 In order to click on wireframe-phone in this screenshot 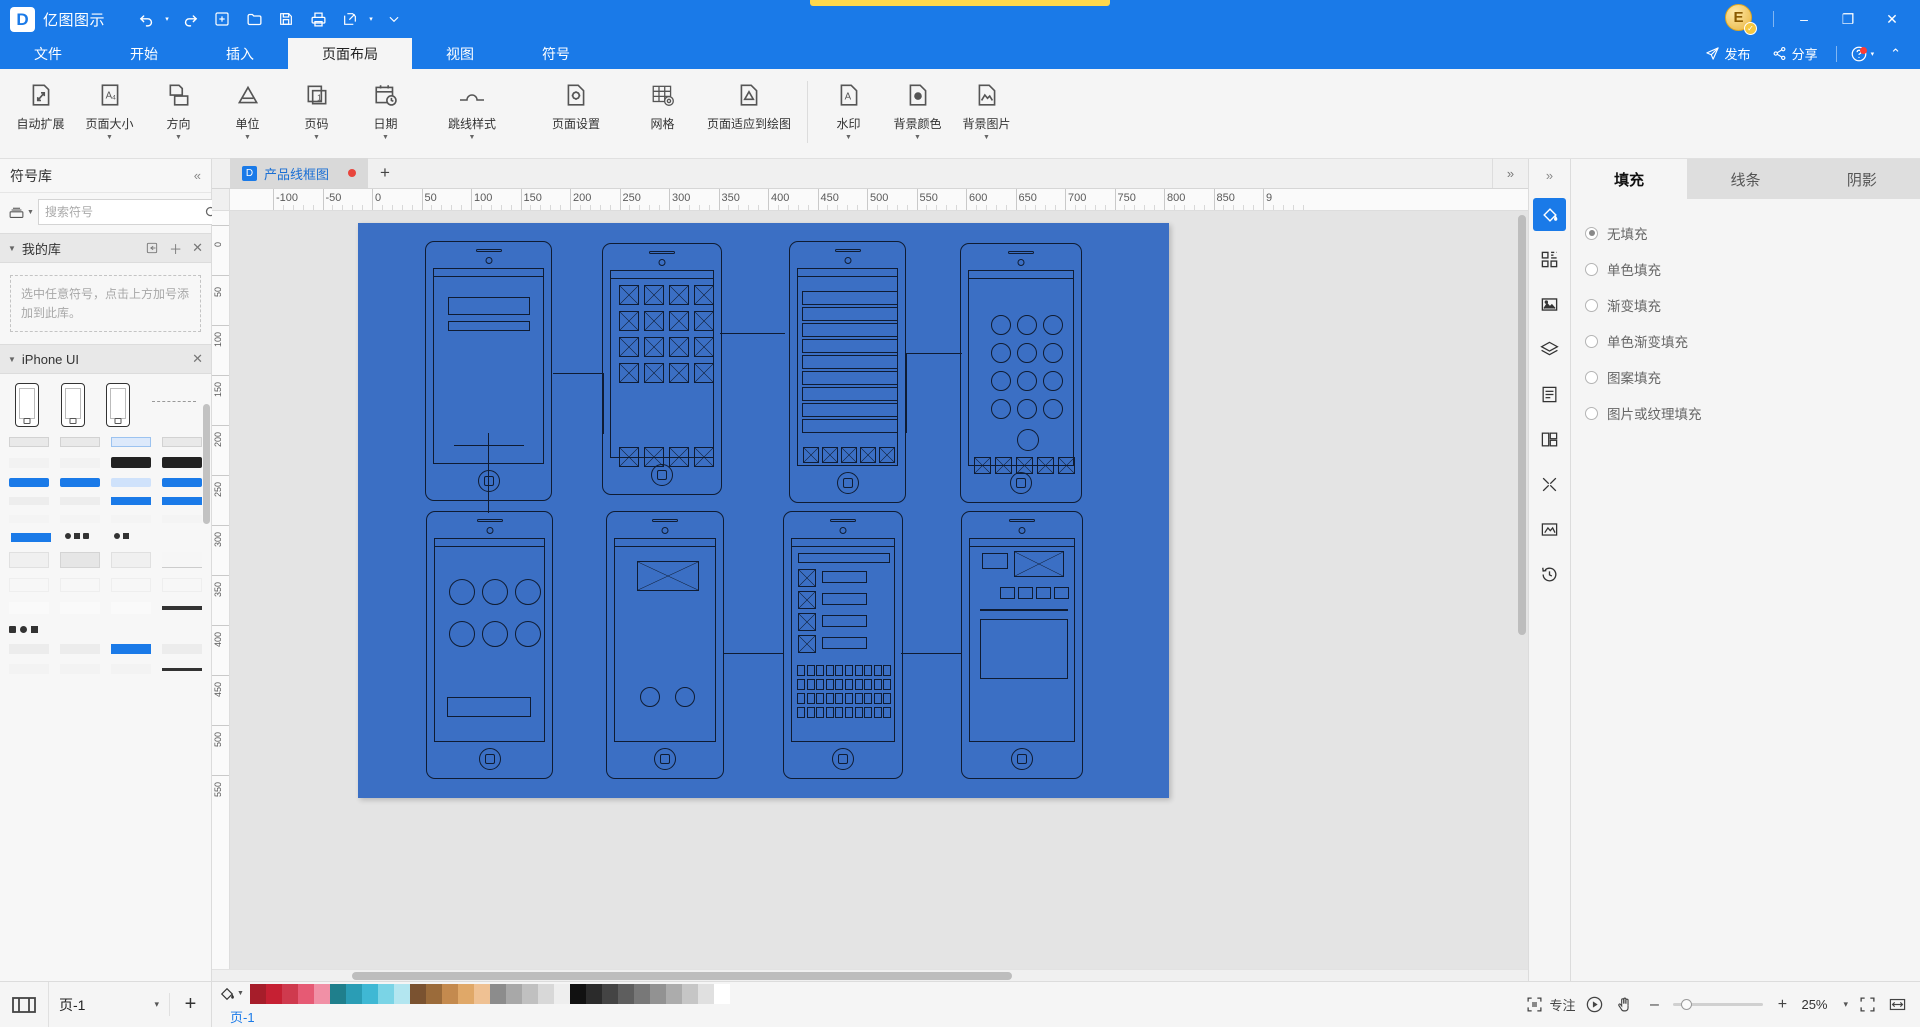, I will do `click(489, 645)`.